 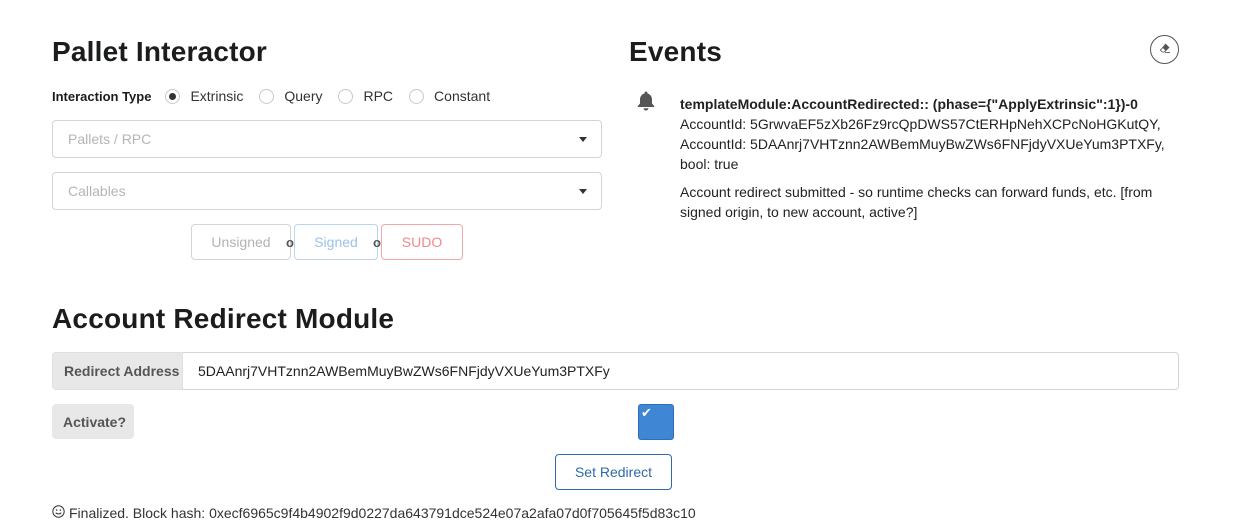 I want to click on radio-rpc-label: RPC, so click(x=378, y=96).